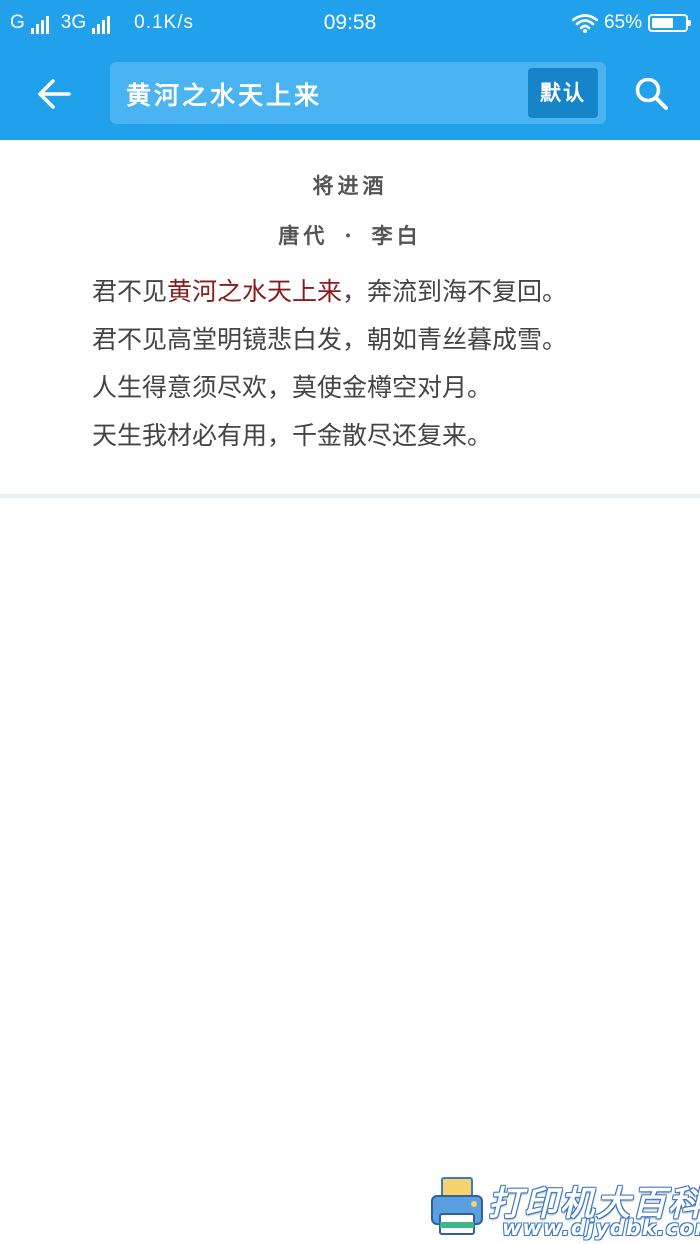 This screenshot has width=700, height=1244. I want to click on poem-line: 天生我材必有用，千金散尽还复来。, so click(376, 436).